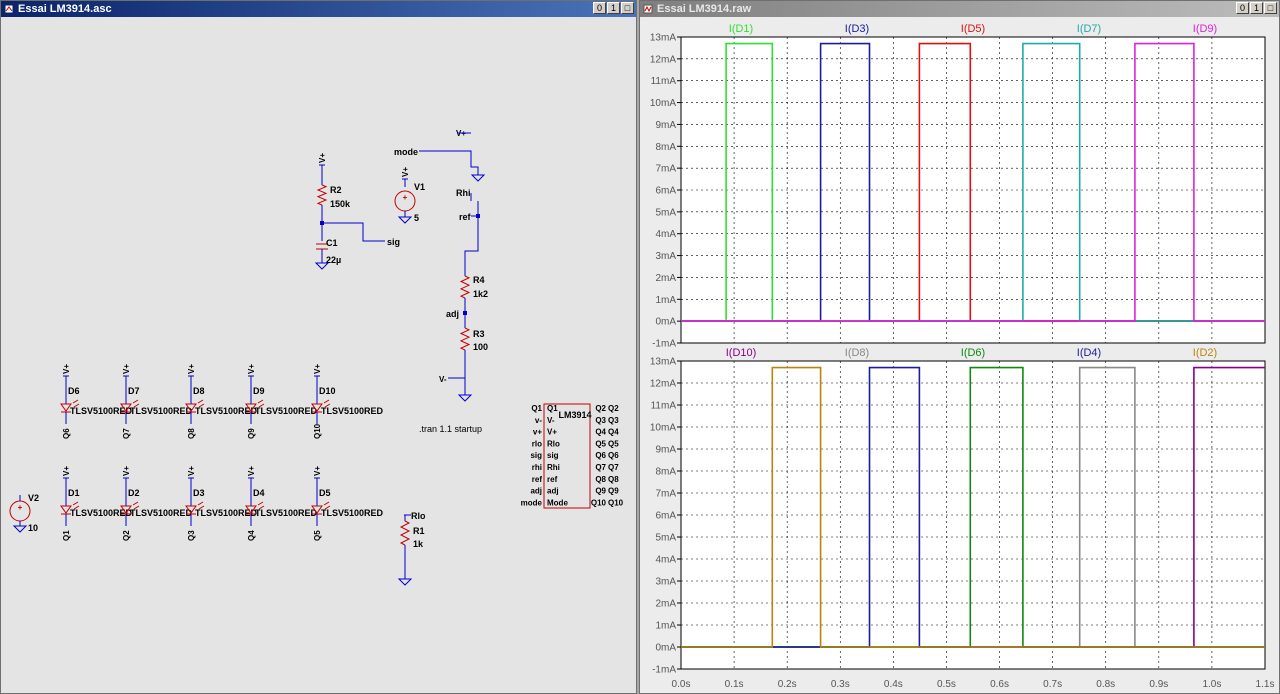 The width and height of the screenshot is (1280, 694). What do you see at coordinates (406, 152) in the screenshot?
I see `net-label-mode: mode` at bounding box center [406, 152].